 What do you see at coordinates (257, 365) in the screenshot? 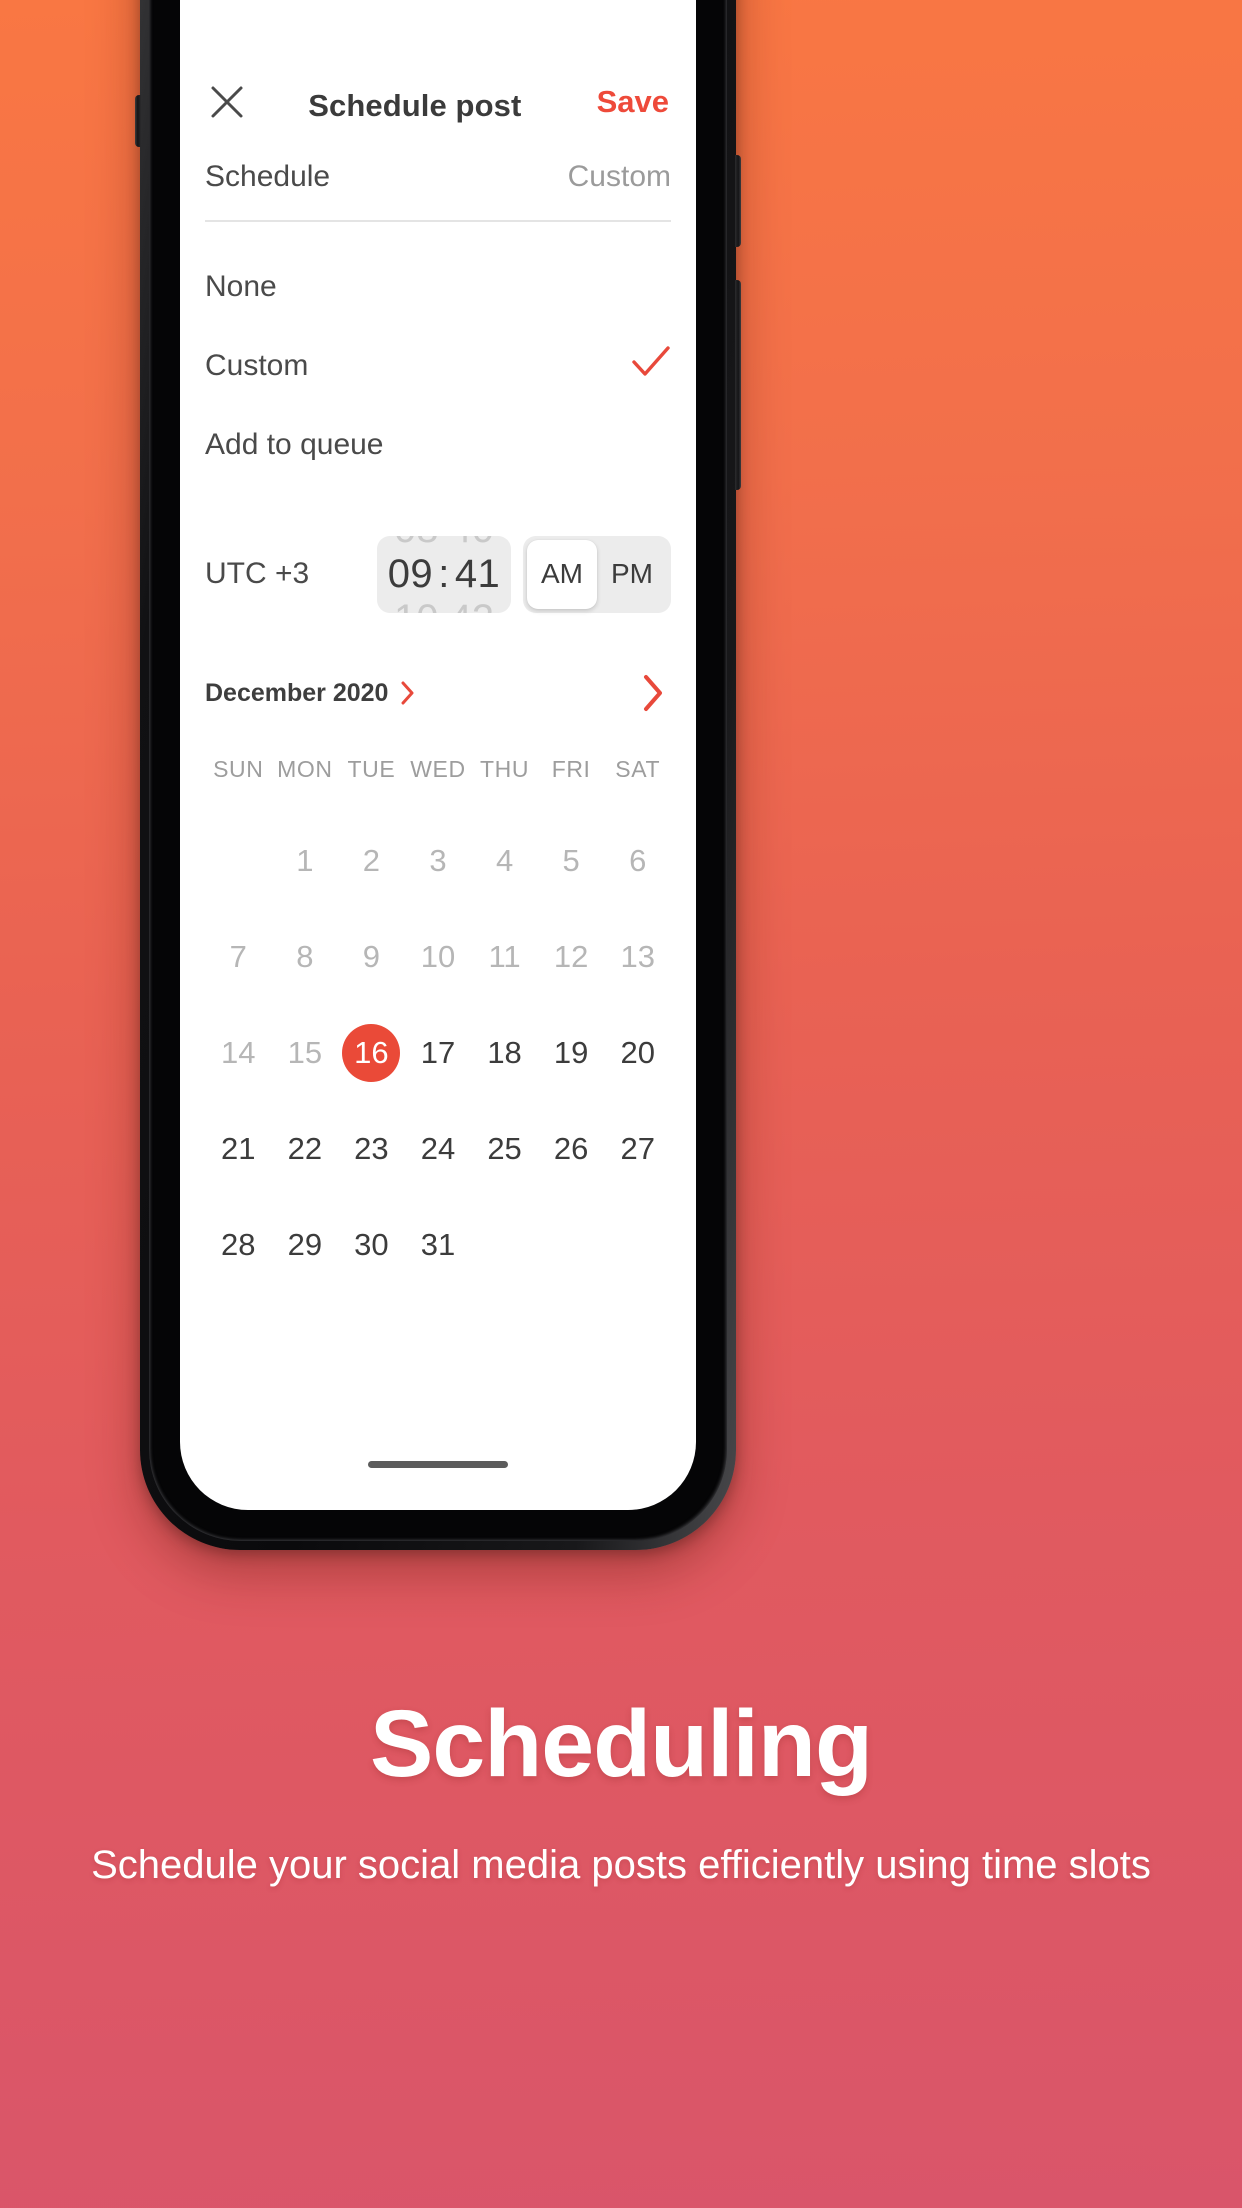
I see `option-custom-label: Custom` at bounding box center [257, 365].